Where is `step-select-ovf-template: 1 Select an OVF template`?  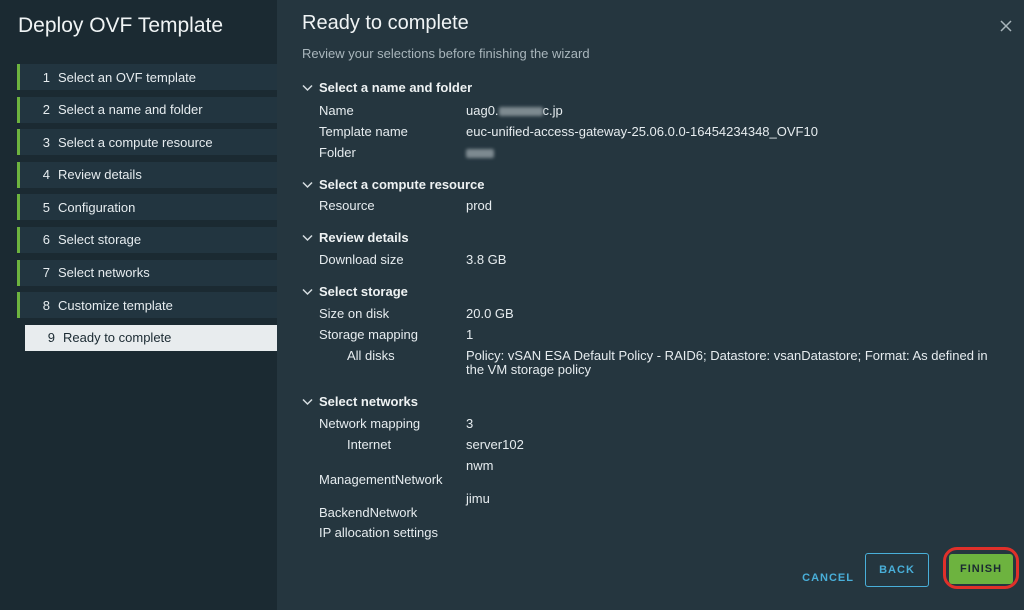
step-select-ovf-template: 1 Select an OVF template is located at coordinates (147, 77).